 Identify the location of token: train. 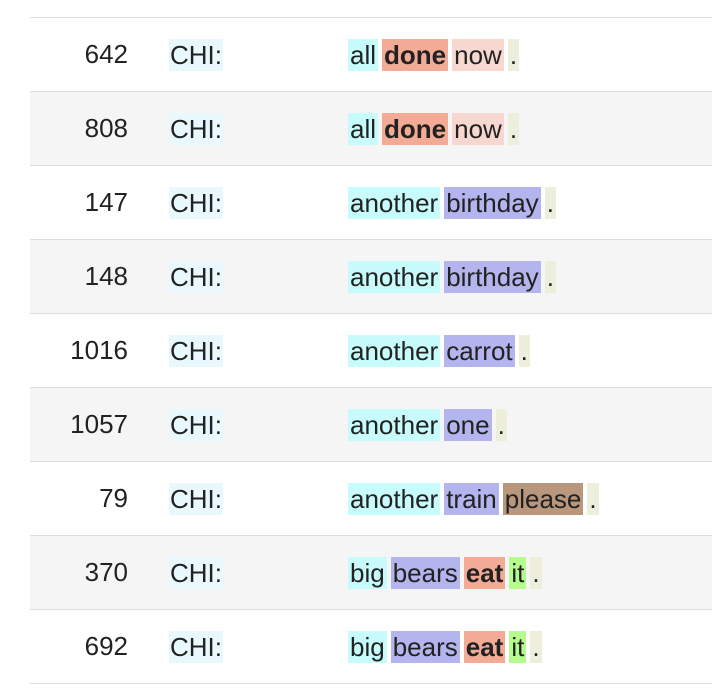
(471, 499).